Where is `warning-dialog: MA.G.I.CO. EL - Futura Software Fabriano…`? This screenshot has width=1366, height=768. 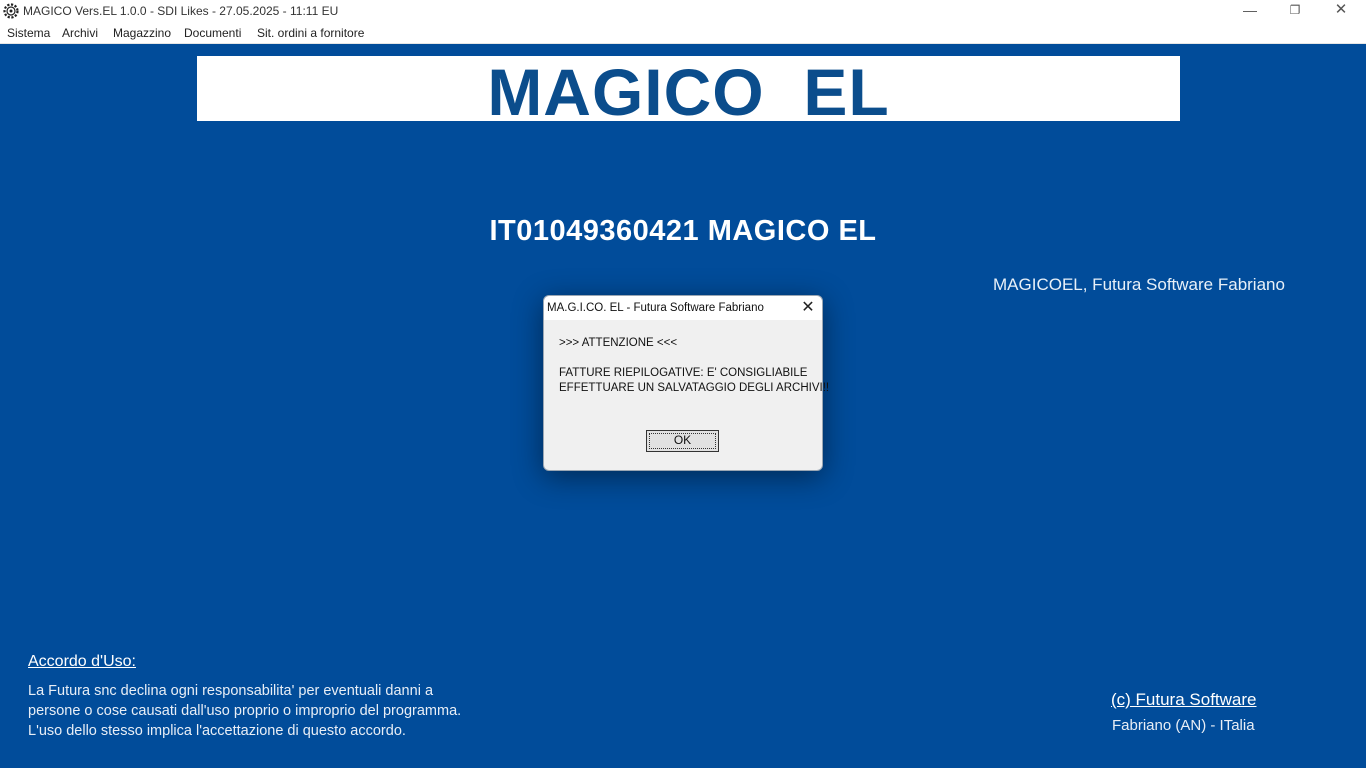
warning-dialog: MA.G.I.CO. EL - Futura Software Fabriano… is located at coordinates (686, 383).